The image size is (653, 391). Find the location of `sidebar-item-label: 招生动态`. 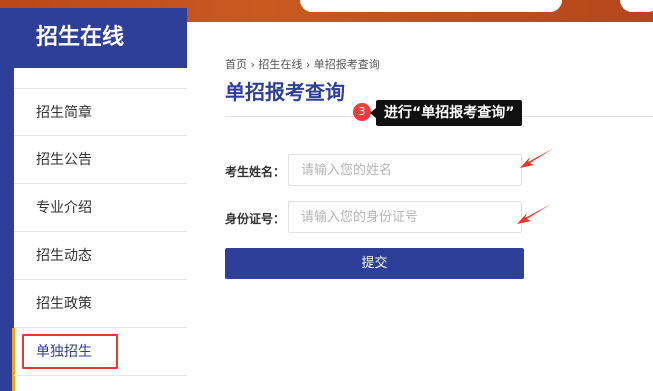

sidebar-item-label: 招生动态 is located at coordinates (64, 256).